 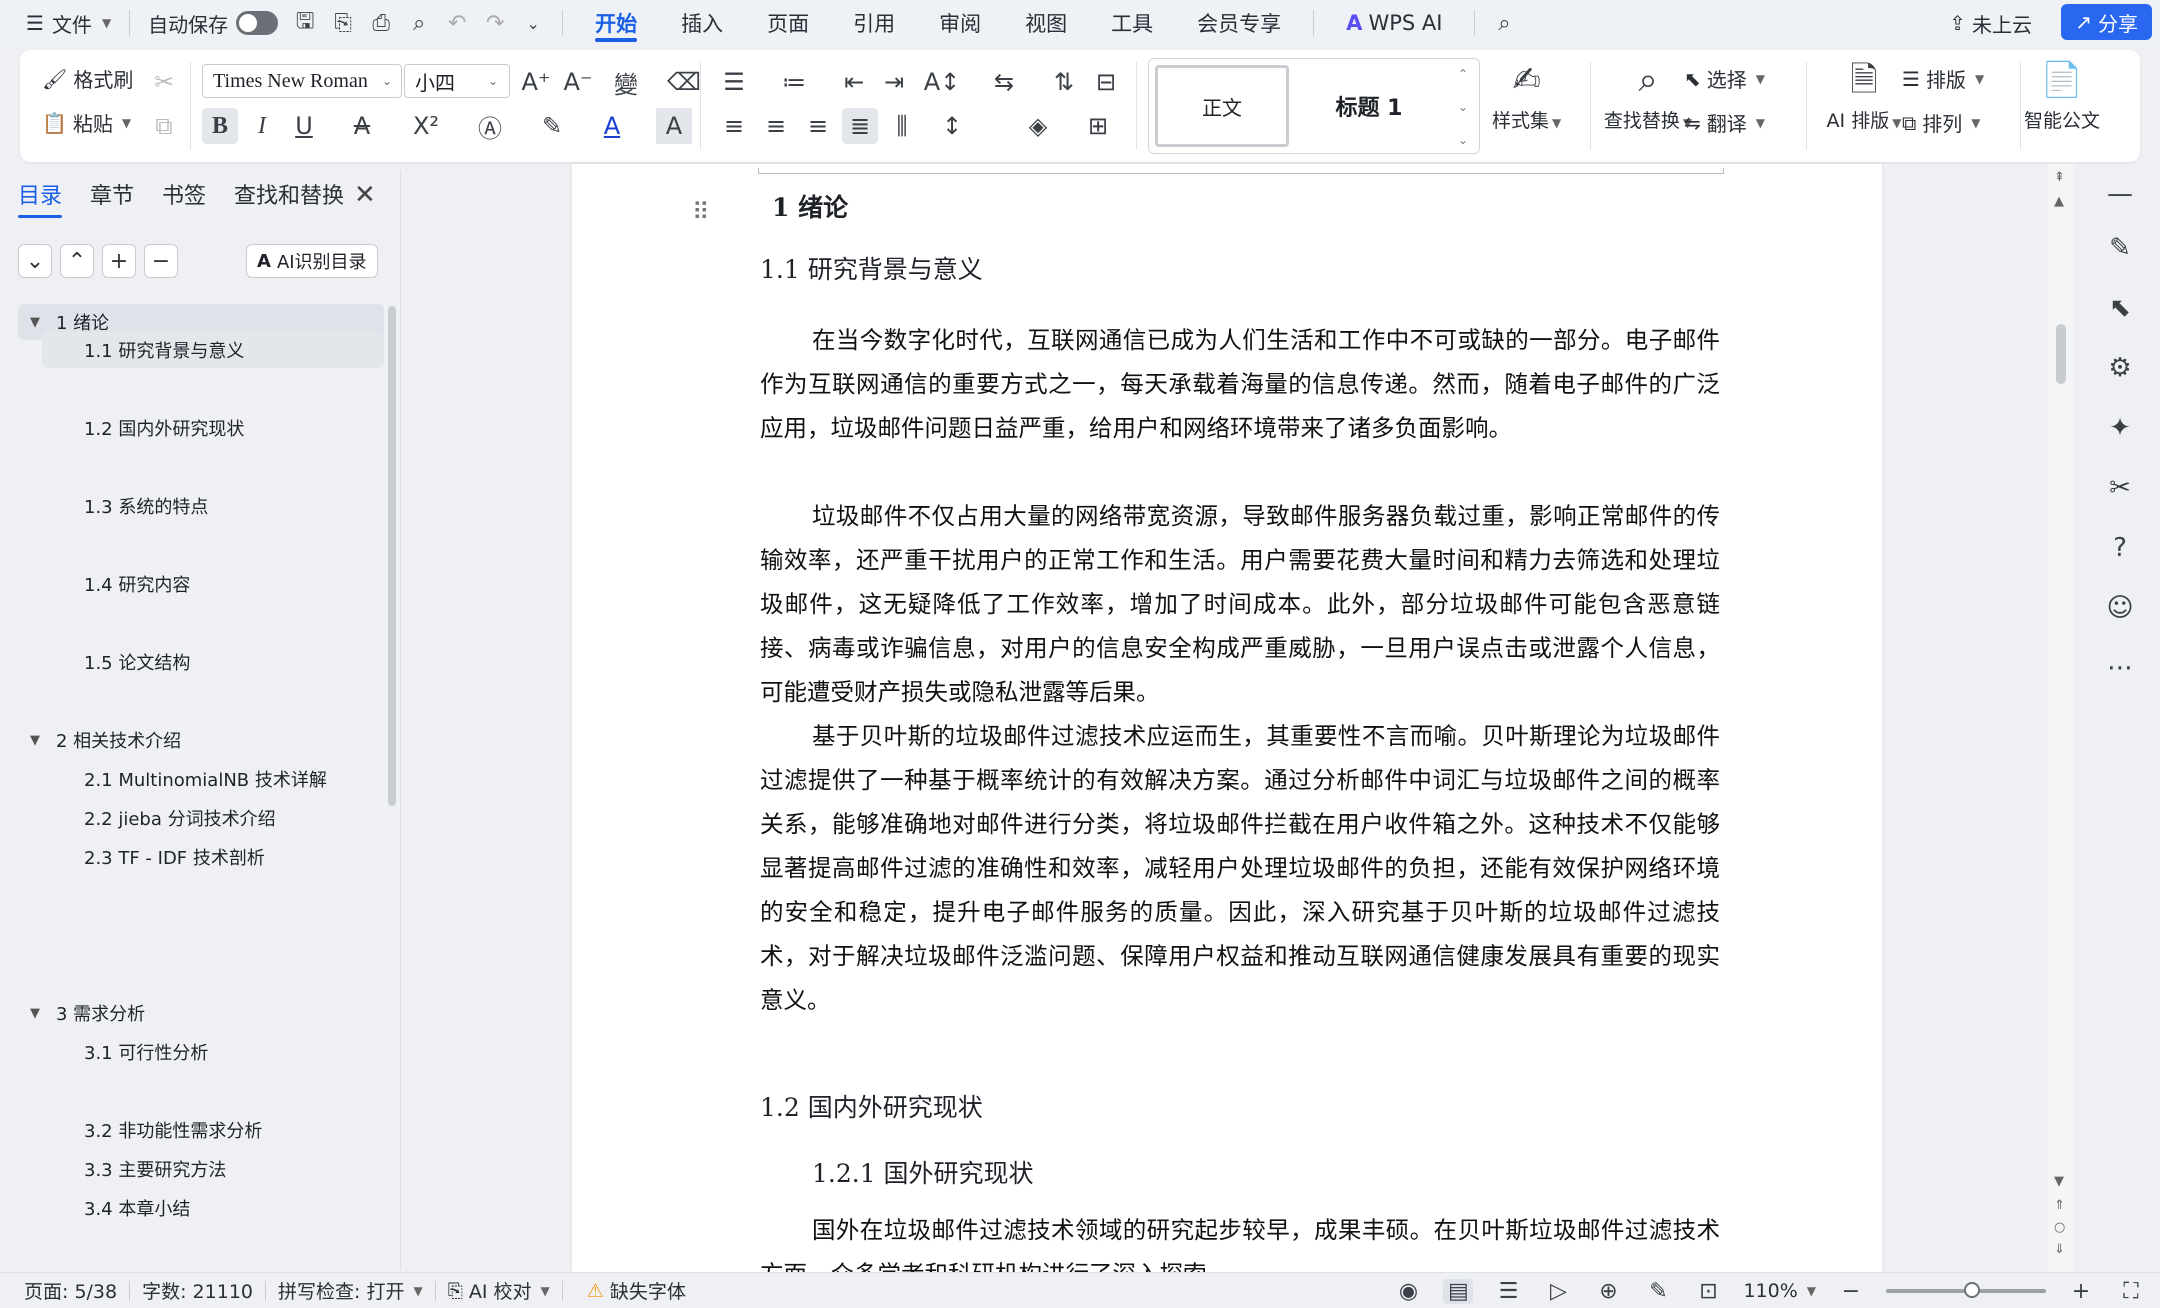 What do you see at coordinates (1394, 23) in the screenshot?
I see `tab-wps-ai: A WPS AI` at bounding box center [1394, 23].